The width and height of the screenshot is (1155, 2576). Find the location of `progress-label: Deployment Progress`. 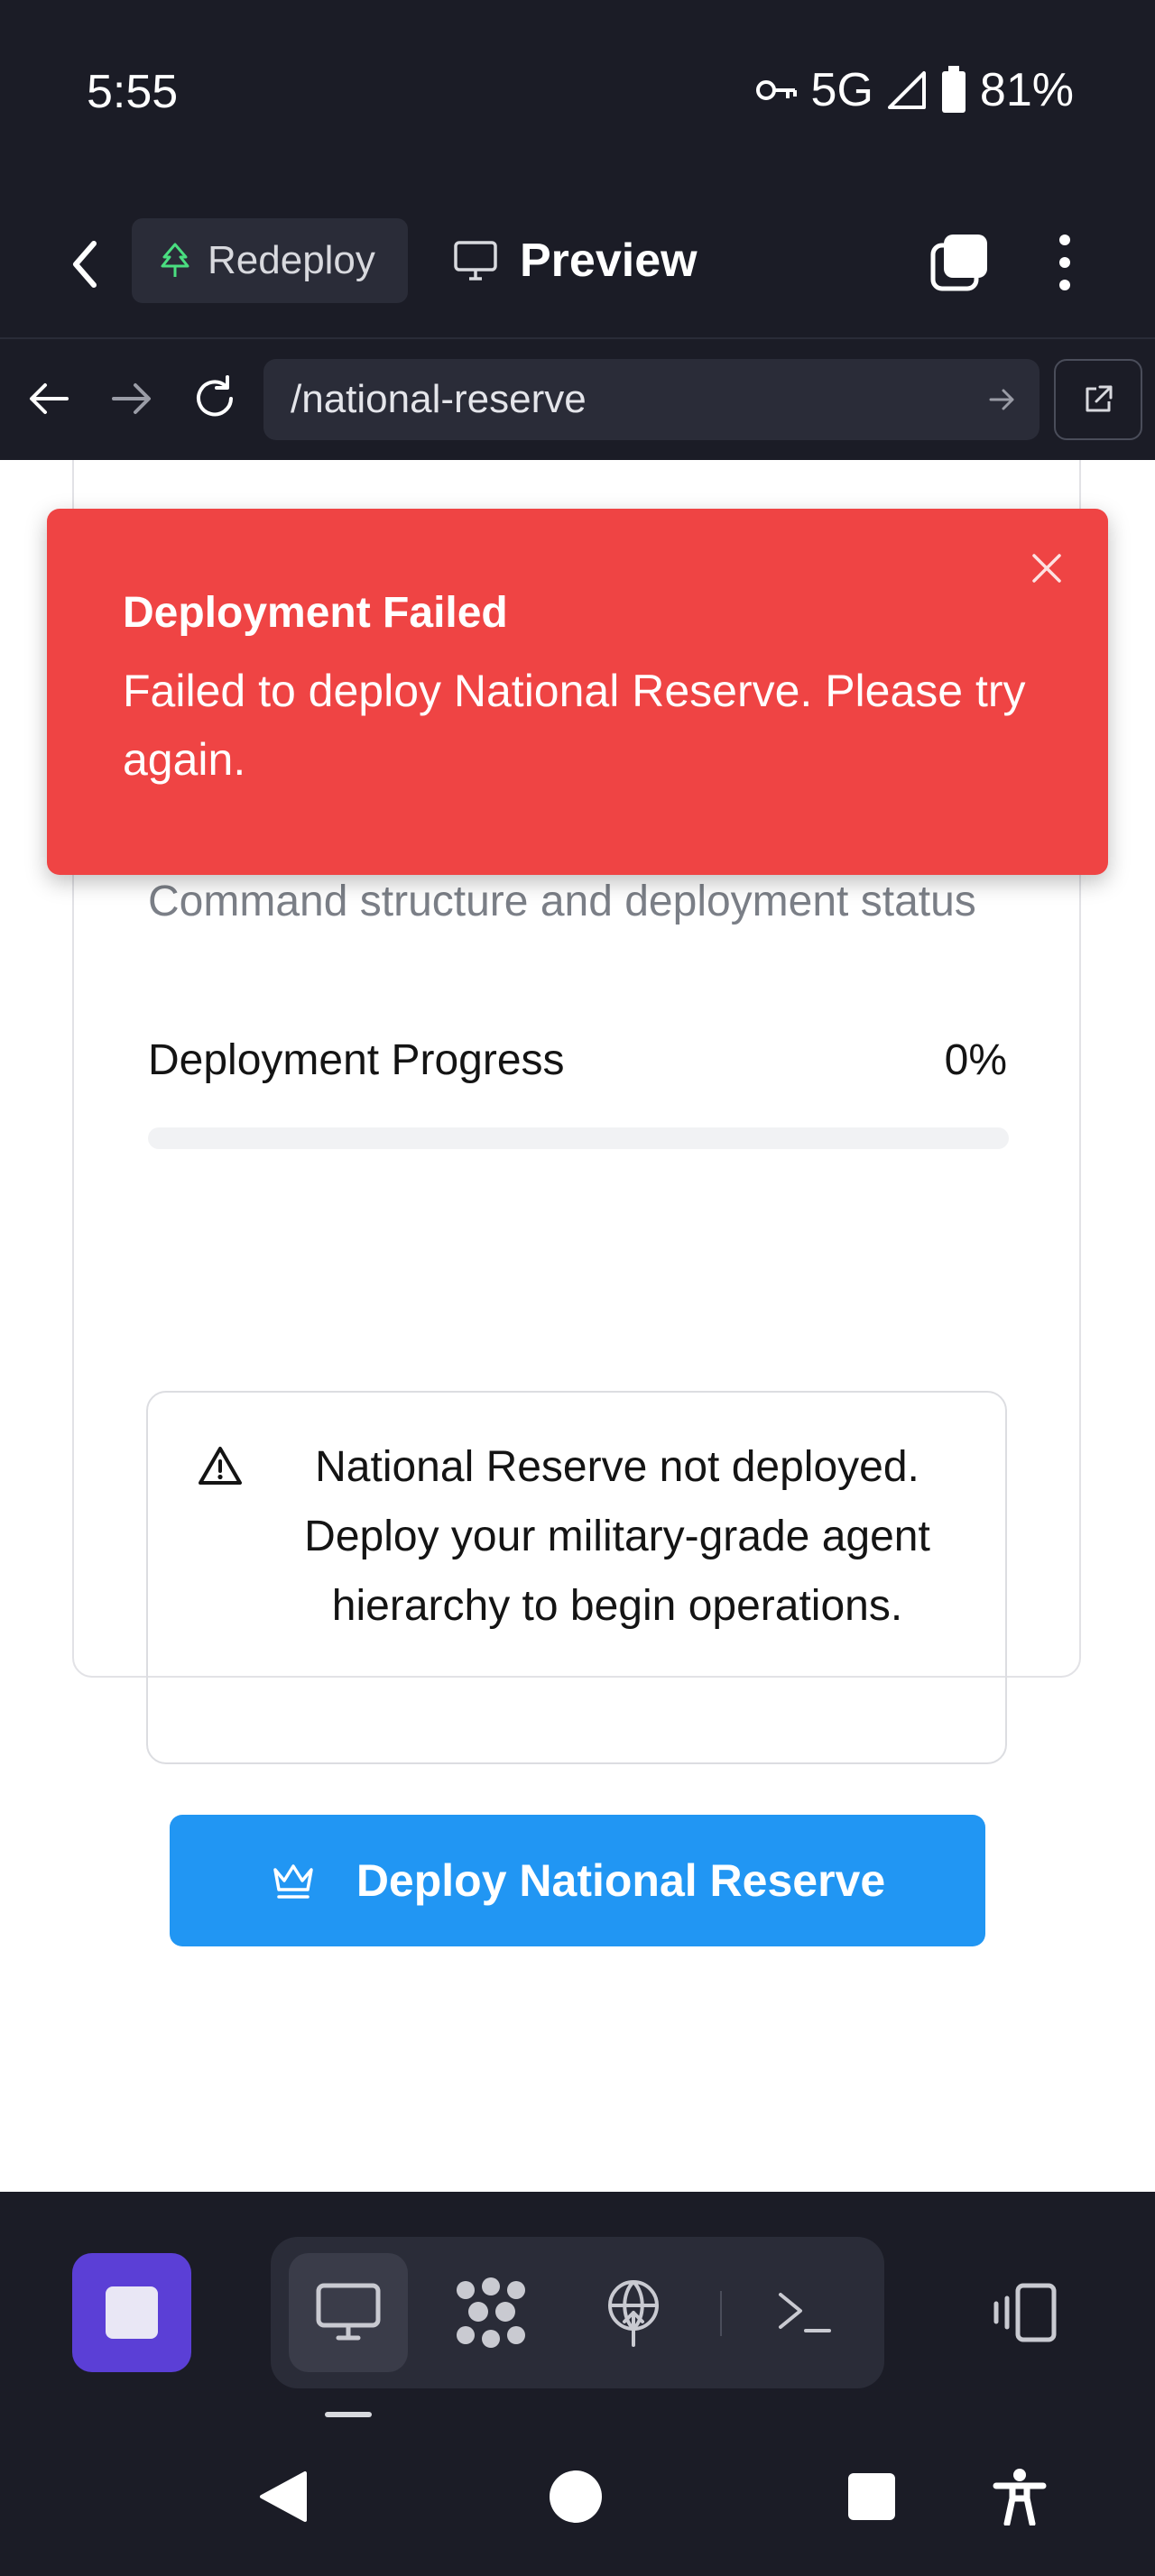

progress-label: Deployment Progress is located at coordinates (356, 1060).